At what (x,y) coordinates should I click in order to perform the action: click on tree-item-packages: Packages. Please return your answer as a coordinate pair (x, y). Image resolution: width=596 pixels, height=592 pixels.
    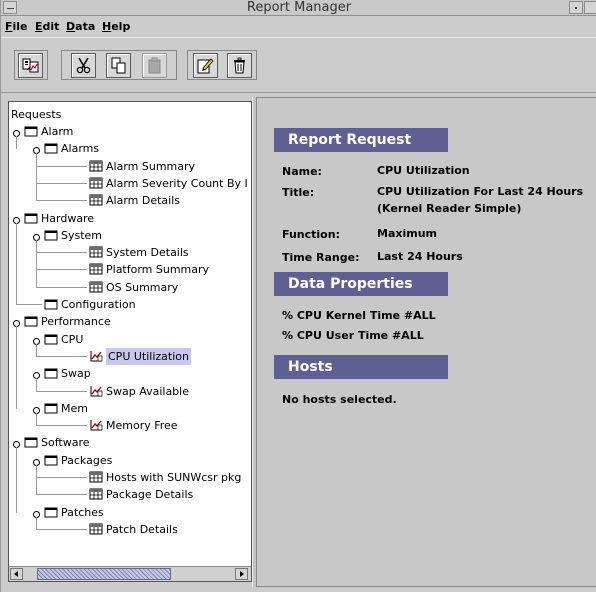
    Looking at the image, I should click on (130, 460).